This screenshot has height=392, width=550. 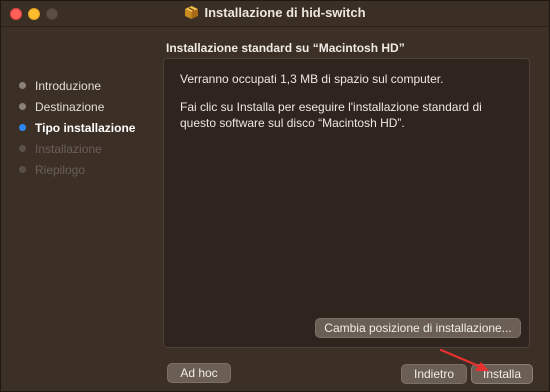 What do you see at coordinates (60, 170) in the screenshot?
I see `step-label: Riepilogo` at bounding box center [60, 170].